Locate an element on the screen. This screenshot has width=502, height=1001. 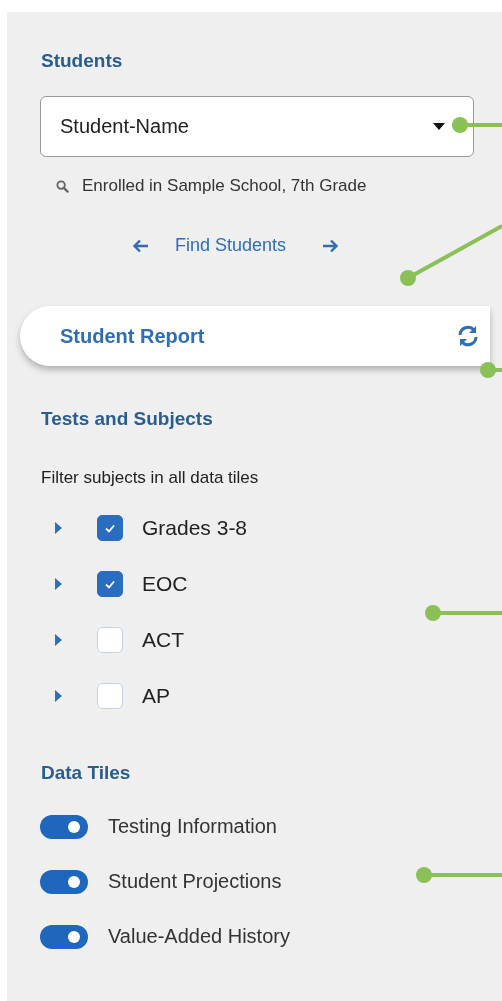
subject-label: Grades 3-8 is located at coordinates (195, 528).